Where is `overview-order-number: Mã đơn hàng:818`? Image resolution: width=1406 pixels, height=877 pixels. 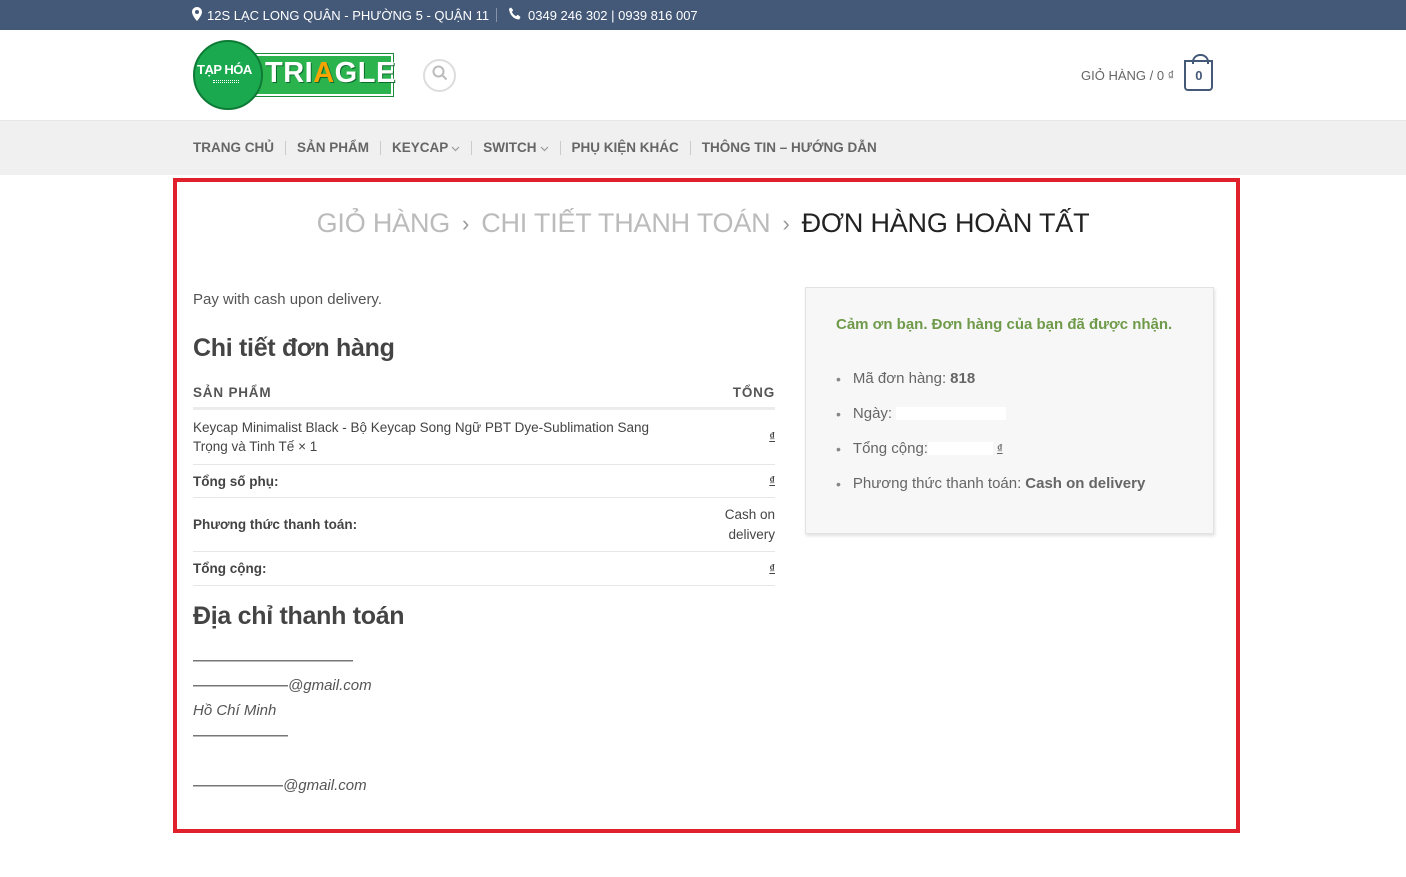
overview-order-number: Mã đơn hàng:818 is located at coordinates (990, 378).